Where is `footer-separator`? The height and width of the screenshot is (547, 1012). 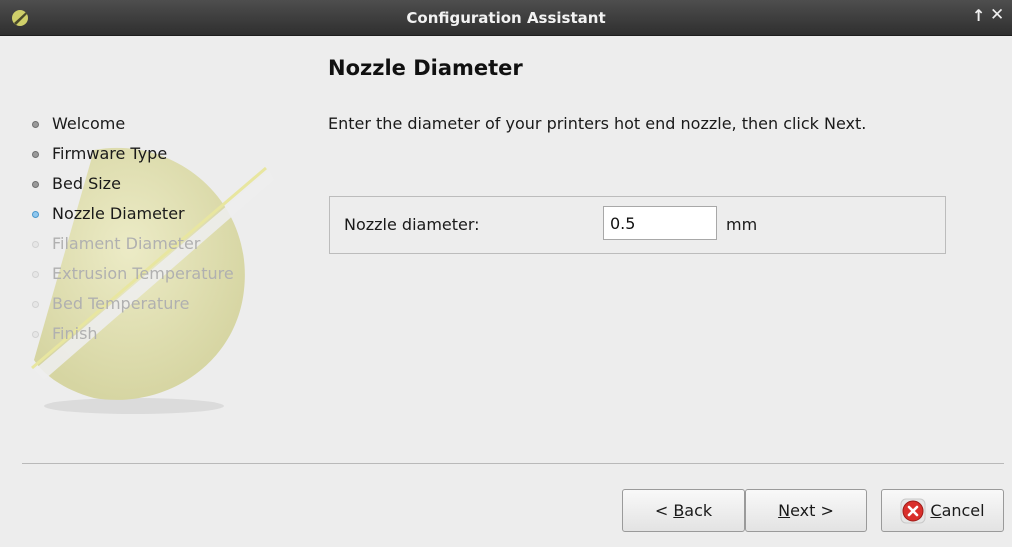
footer-separator is located at coordinates (513, 463).